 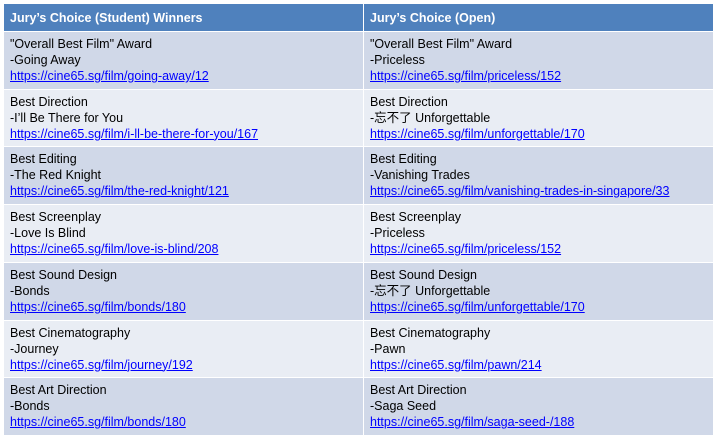 I want to click on film-link: https://cine65.sg/film/going-away/12, so click(x=184, y=76).